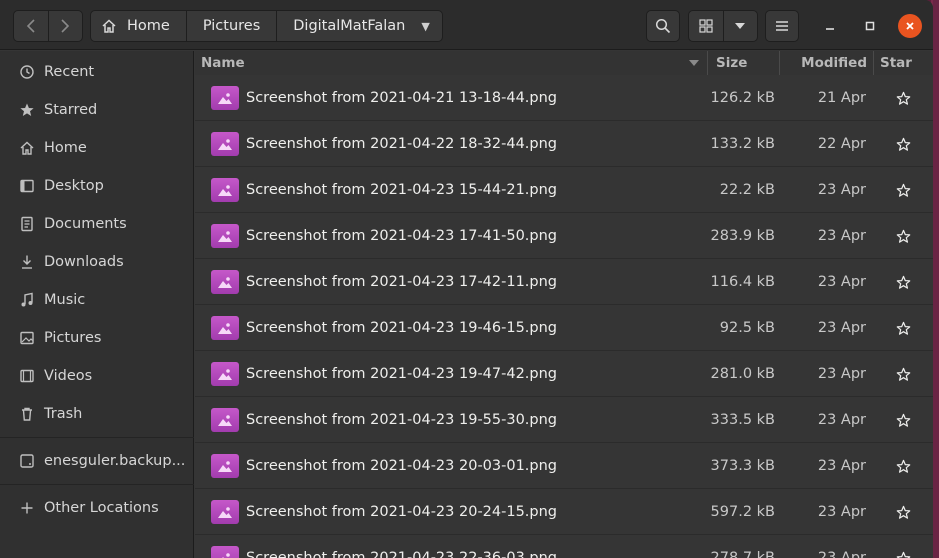  I want to click on sidebar-item-starred: Starred, so click(97, 110).